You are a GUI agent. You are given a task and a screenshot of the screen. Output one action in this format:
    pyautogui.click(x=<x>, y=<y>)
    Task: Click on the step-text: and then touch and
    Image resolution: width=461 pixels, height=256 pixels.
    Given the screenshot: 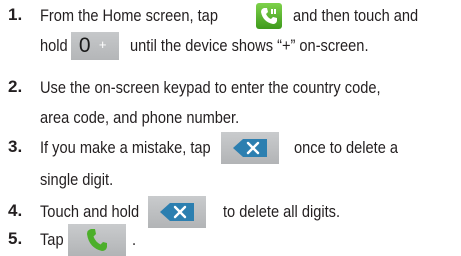 What is the action you would take?
    pyautogui.click(x=356, y=15)
    